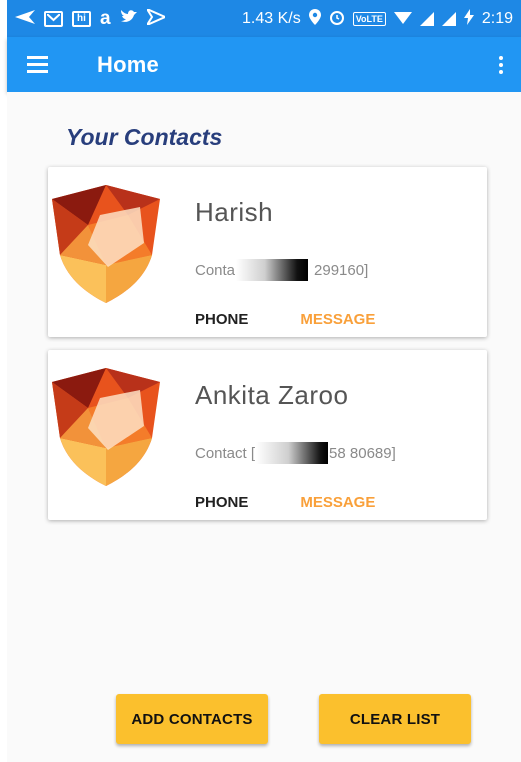  Describe the element at coordinates (81, 18) in the screenshot. I see `hike-icon: hi` at that location.